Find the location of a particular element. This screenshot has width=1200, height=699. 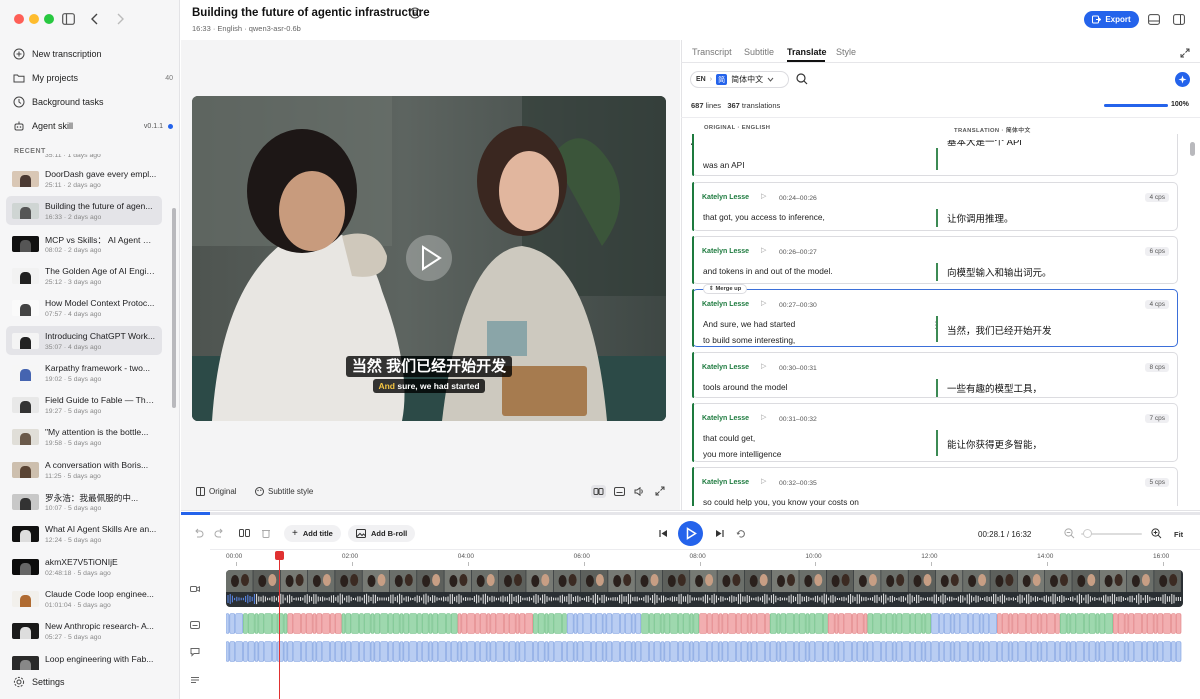

caption-icon is located at coordinates (619, 491).